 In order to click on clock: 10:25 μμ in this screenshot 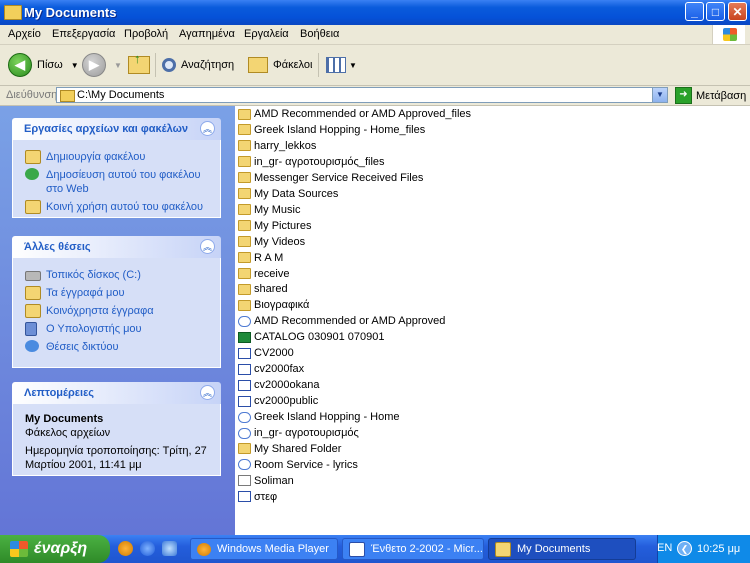, I will do `click(719, 549)`.